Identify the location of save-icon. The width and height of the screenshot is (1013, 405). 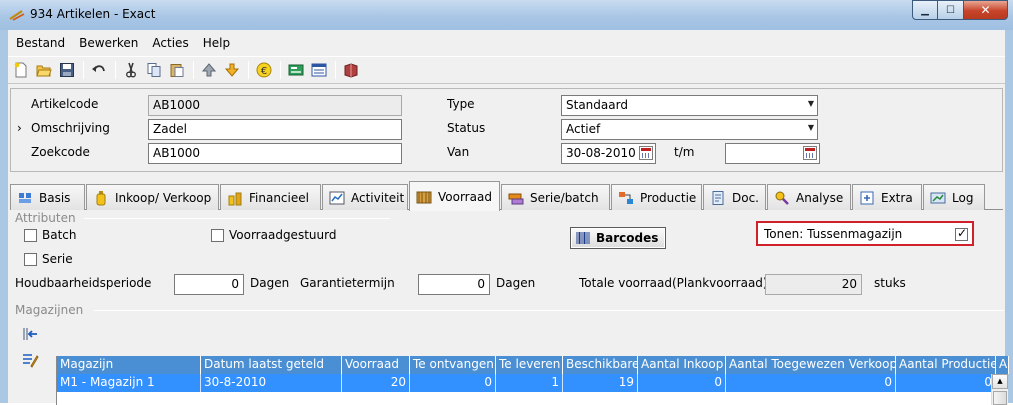
(67, 70).